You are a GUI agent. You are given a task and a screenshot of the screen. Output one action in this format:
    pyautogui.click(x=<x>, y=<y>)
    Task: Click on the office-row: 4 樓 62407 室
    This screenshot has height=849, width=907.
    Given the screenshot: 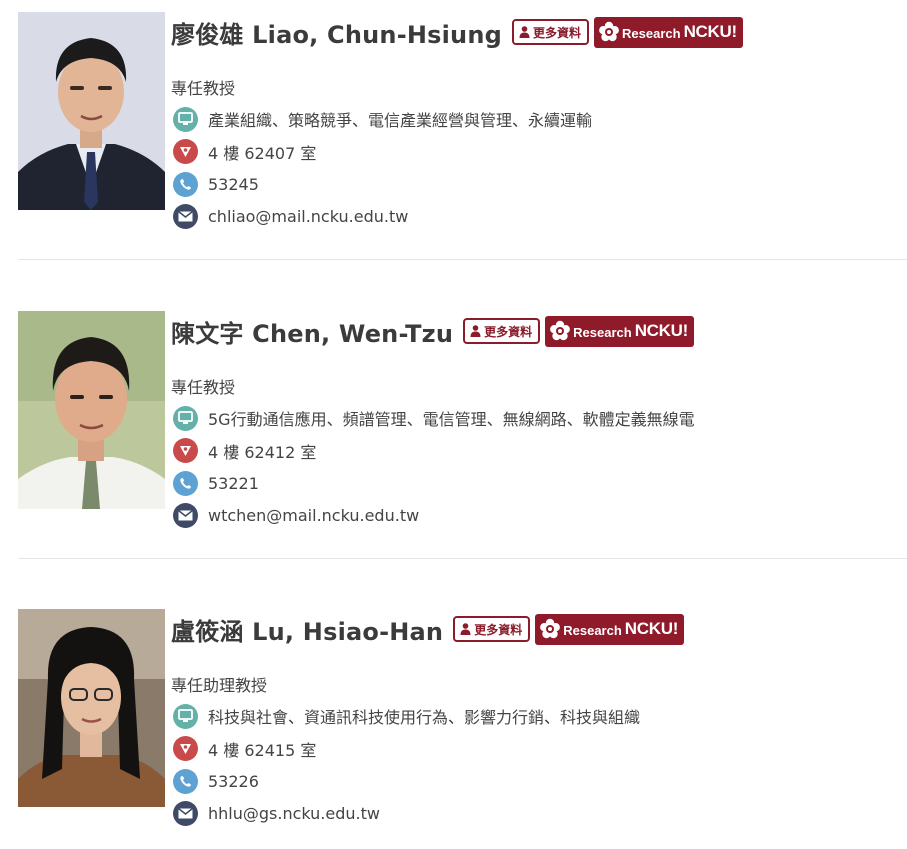 What is the action you would take?
    pyautogui.click(x=536, y=152)
    